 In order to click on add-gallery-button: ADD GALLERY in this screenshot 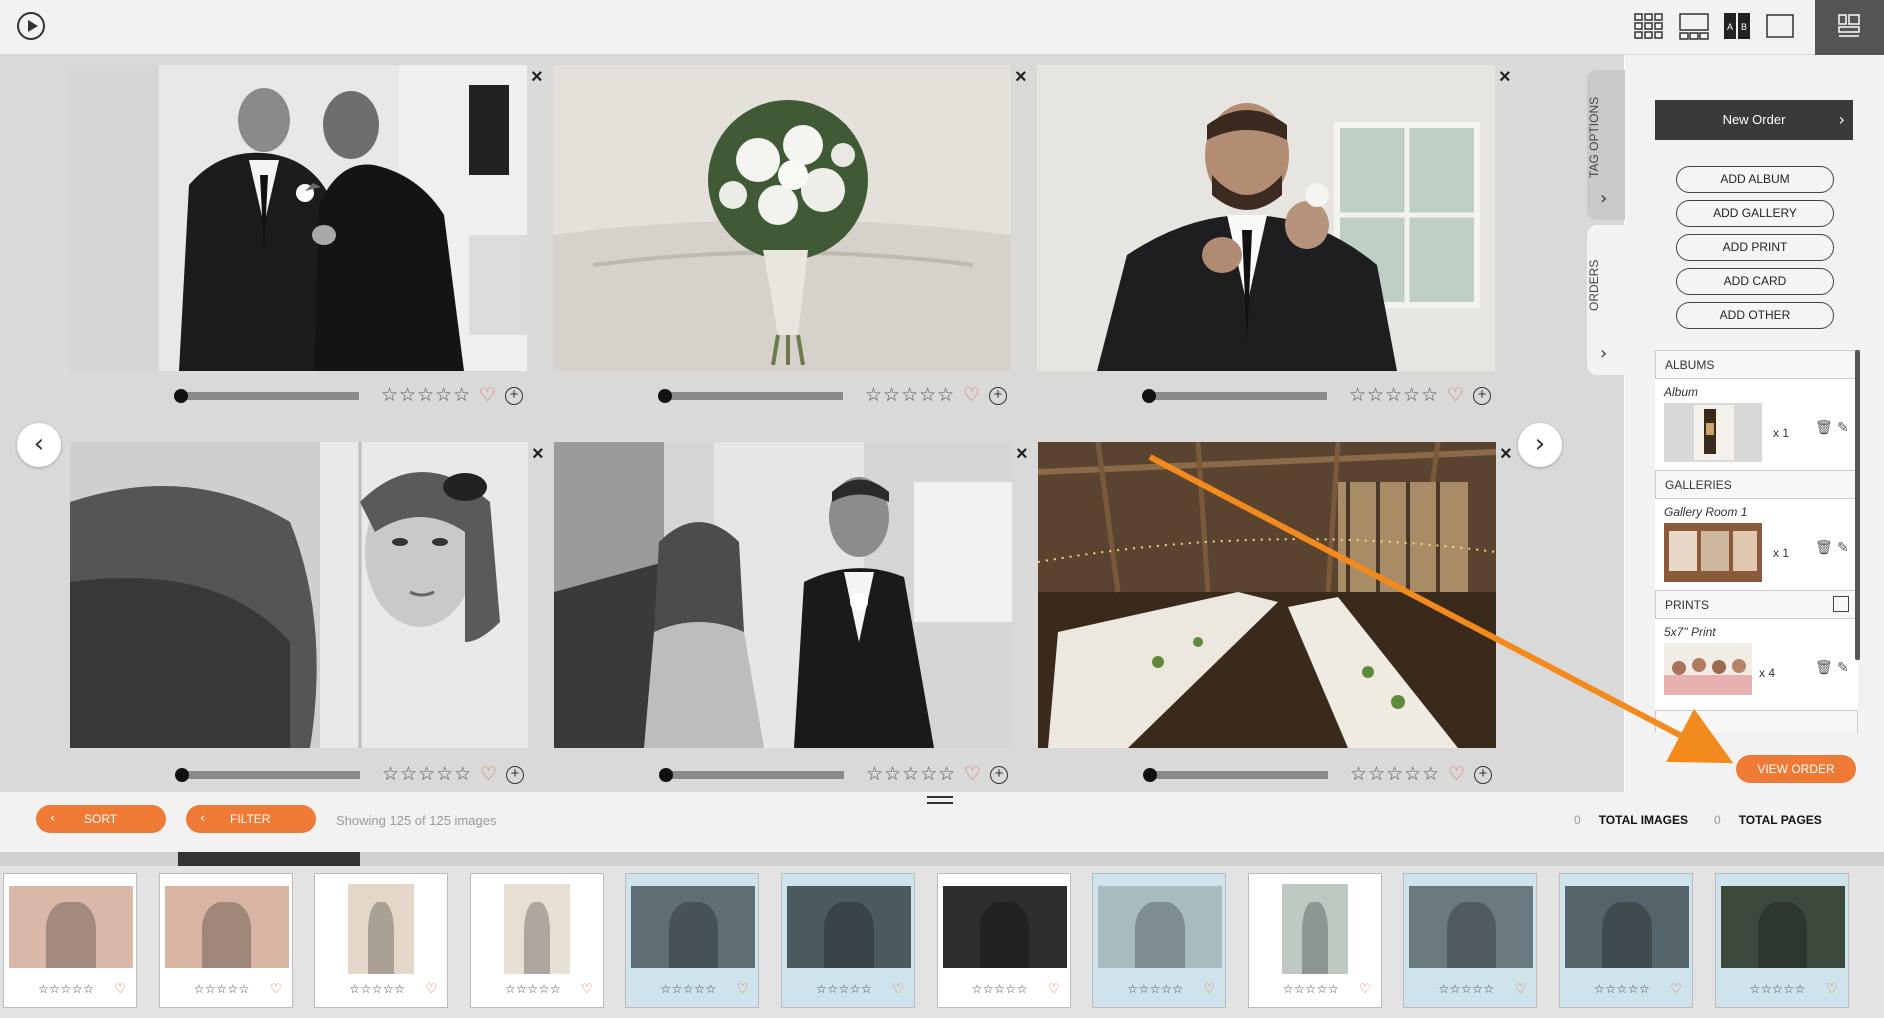, I will do `click(1755, 213)`.